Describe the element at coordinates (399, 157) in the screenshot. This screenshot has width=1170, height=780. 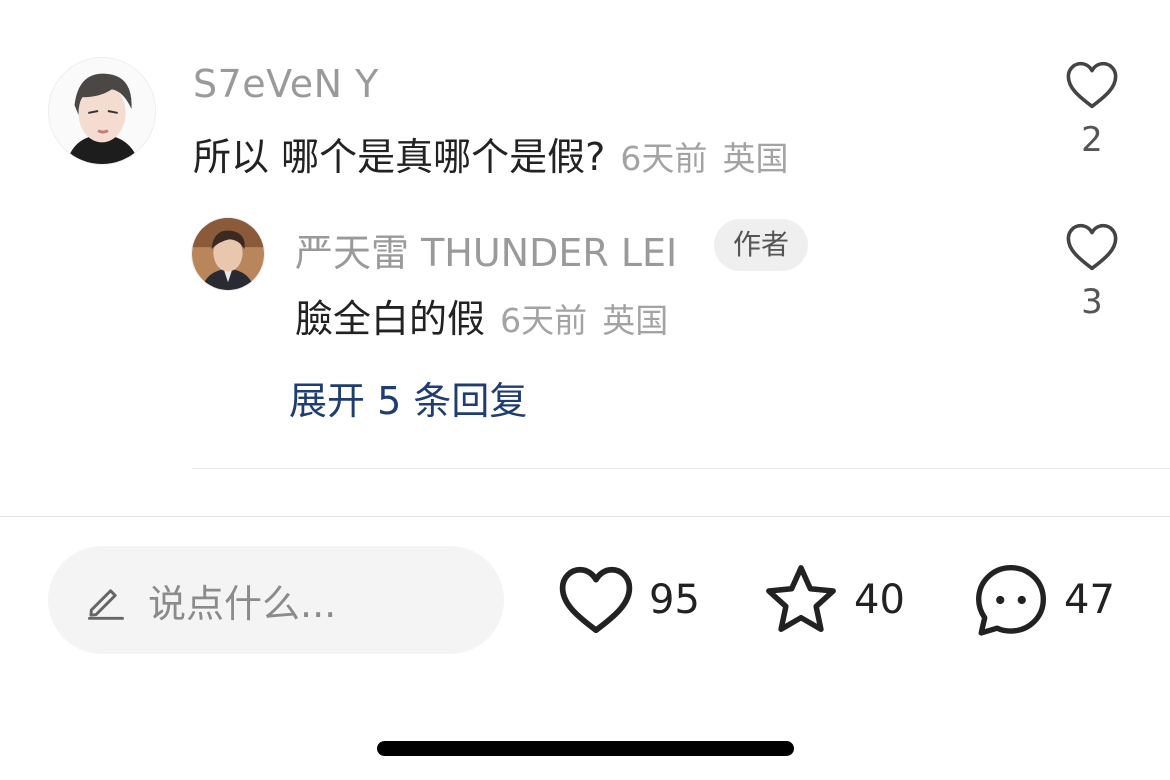
I see `comment-text: 所以 哪个是真哪个是假?` at that location.